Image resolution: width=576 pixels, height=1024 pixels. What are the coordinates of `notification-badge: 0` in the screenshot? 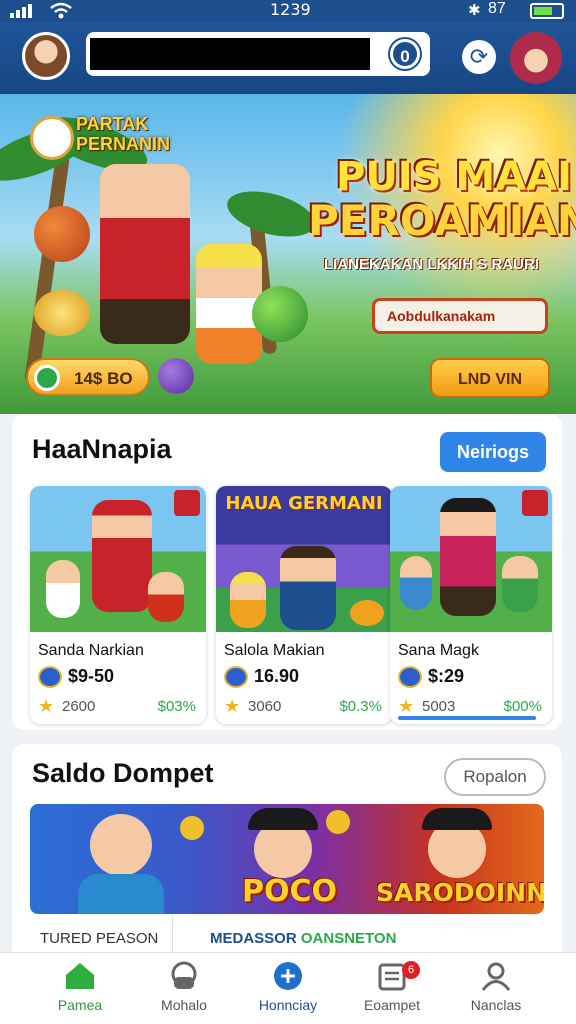 It's located at (405, 54).